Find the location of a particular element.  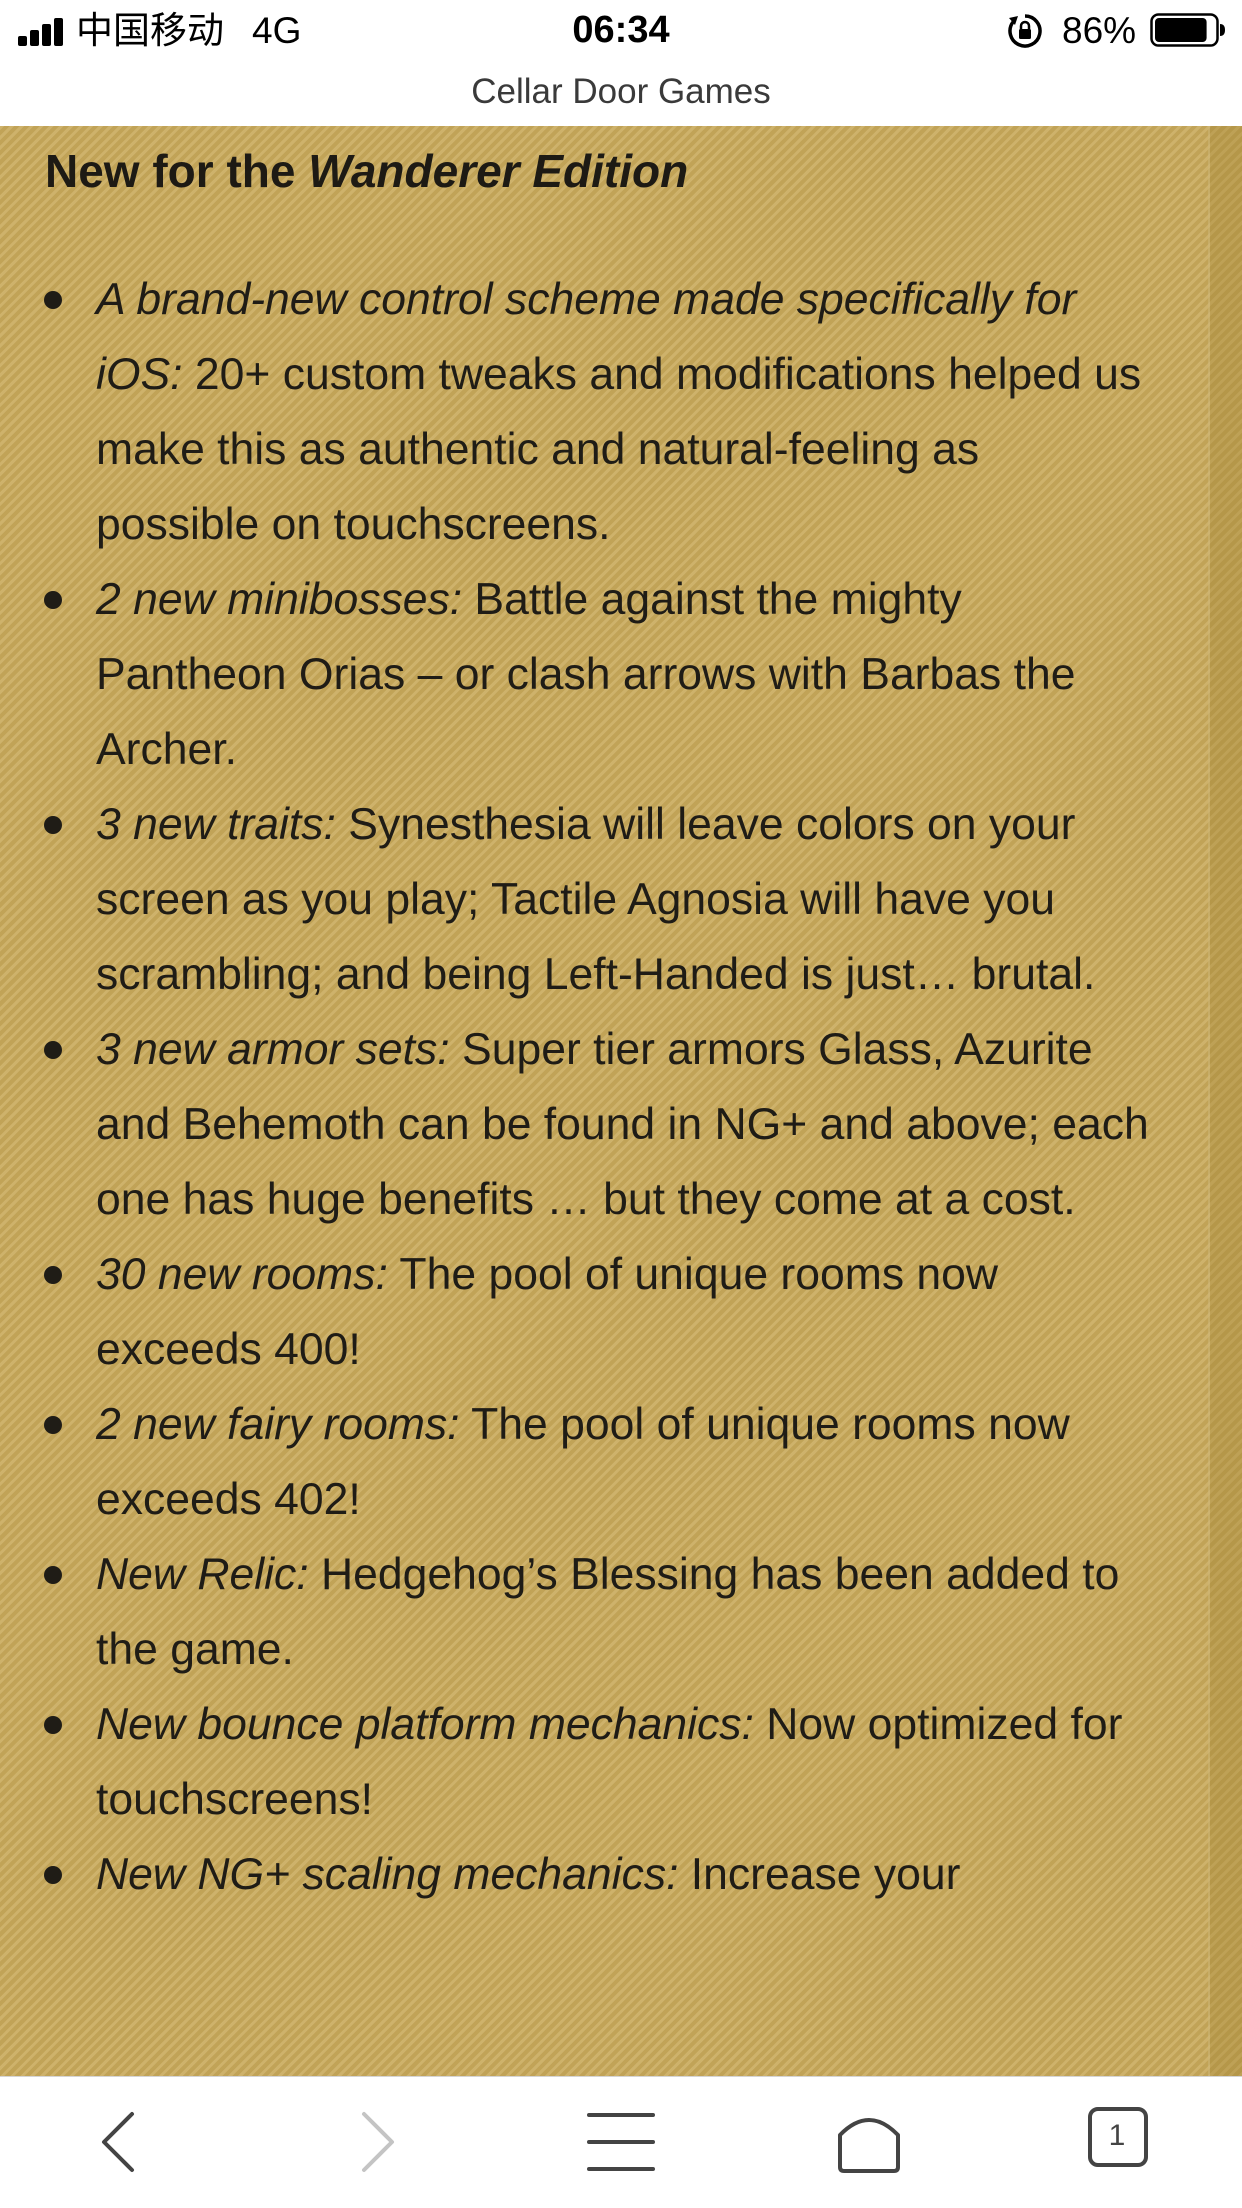

status-bar: 中国移动 4G 06:34 86% is located at coordinates (621, 31).